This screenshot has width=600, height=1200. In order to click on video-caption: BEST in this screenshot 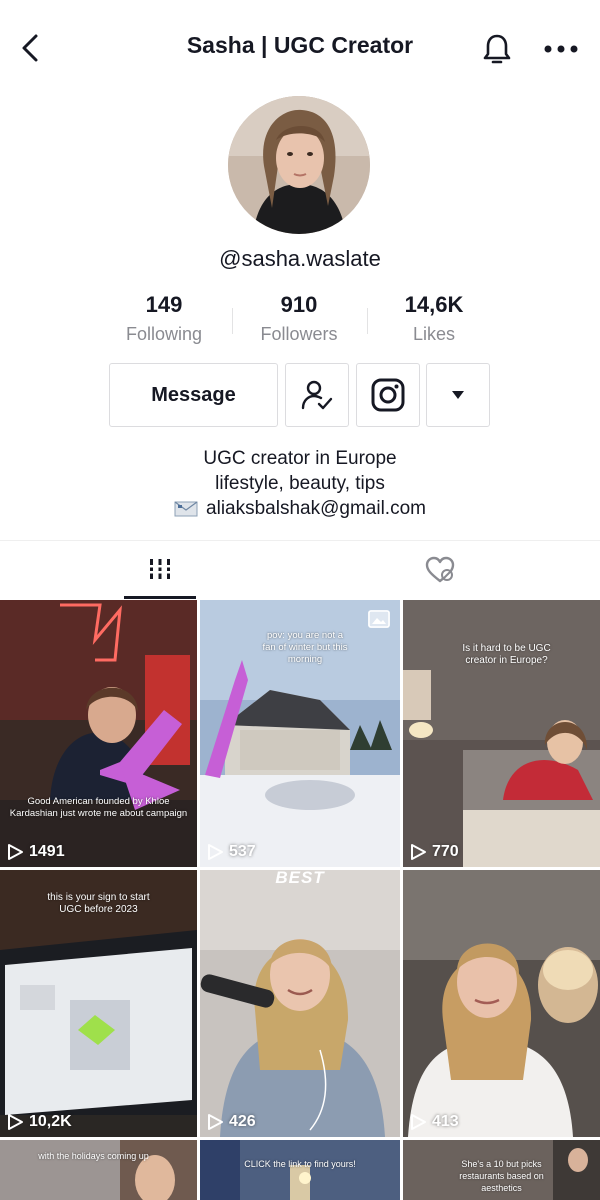, I will do `click(300, 878)`.